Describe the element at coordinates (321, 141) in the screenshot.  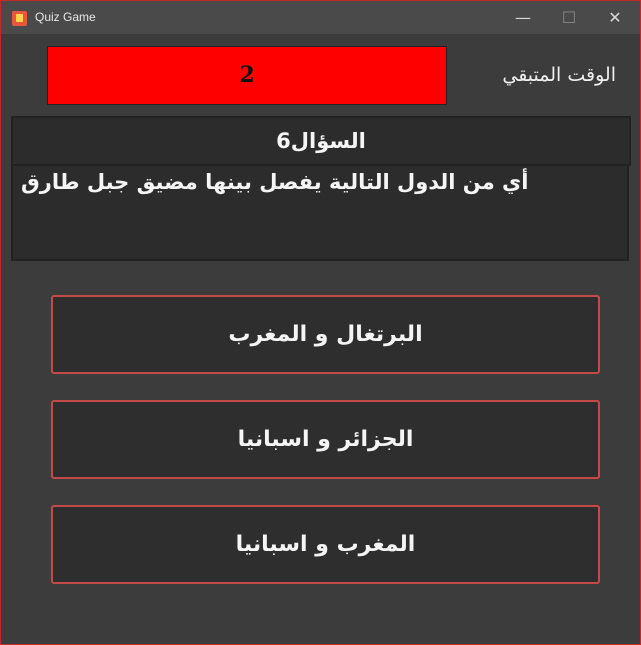
I see `question-number: السؤال6` at that location.